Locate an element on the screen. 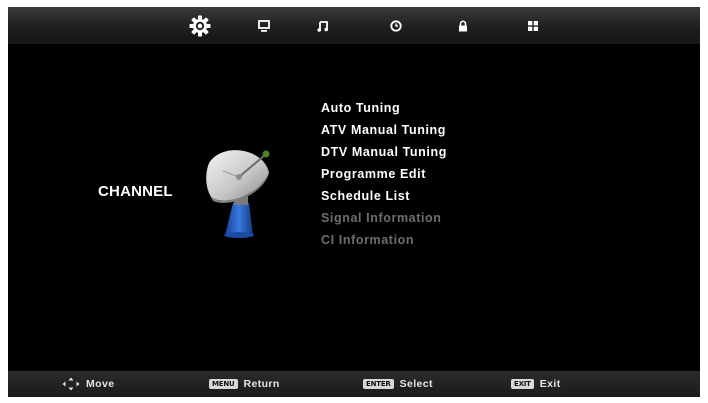  hint-return-label: Return is located at coordinates (261, 384).